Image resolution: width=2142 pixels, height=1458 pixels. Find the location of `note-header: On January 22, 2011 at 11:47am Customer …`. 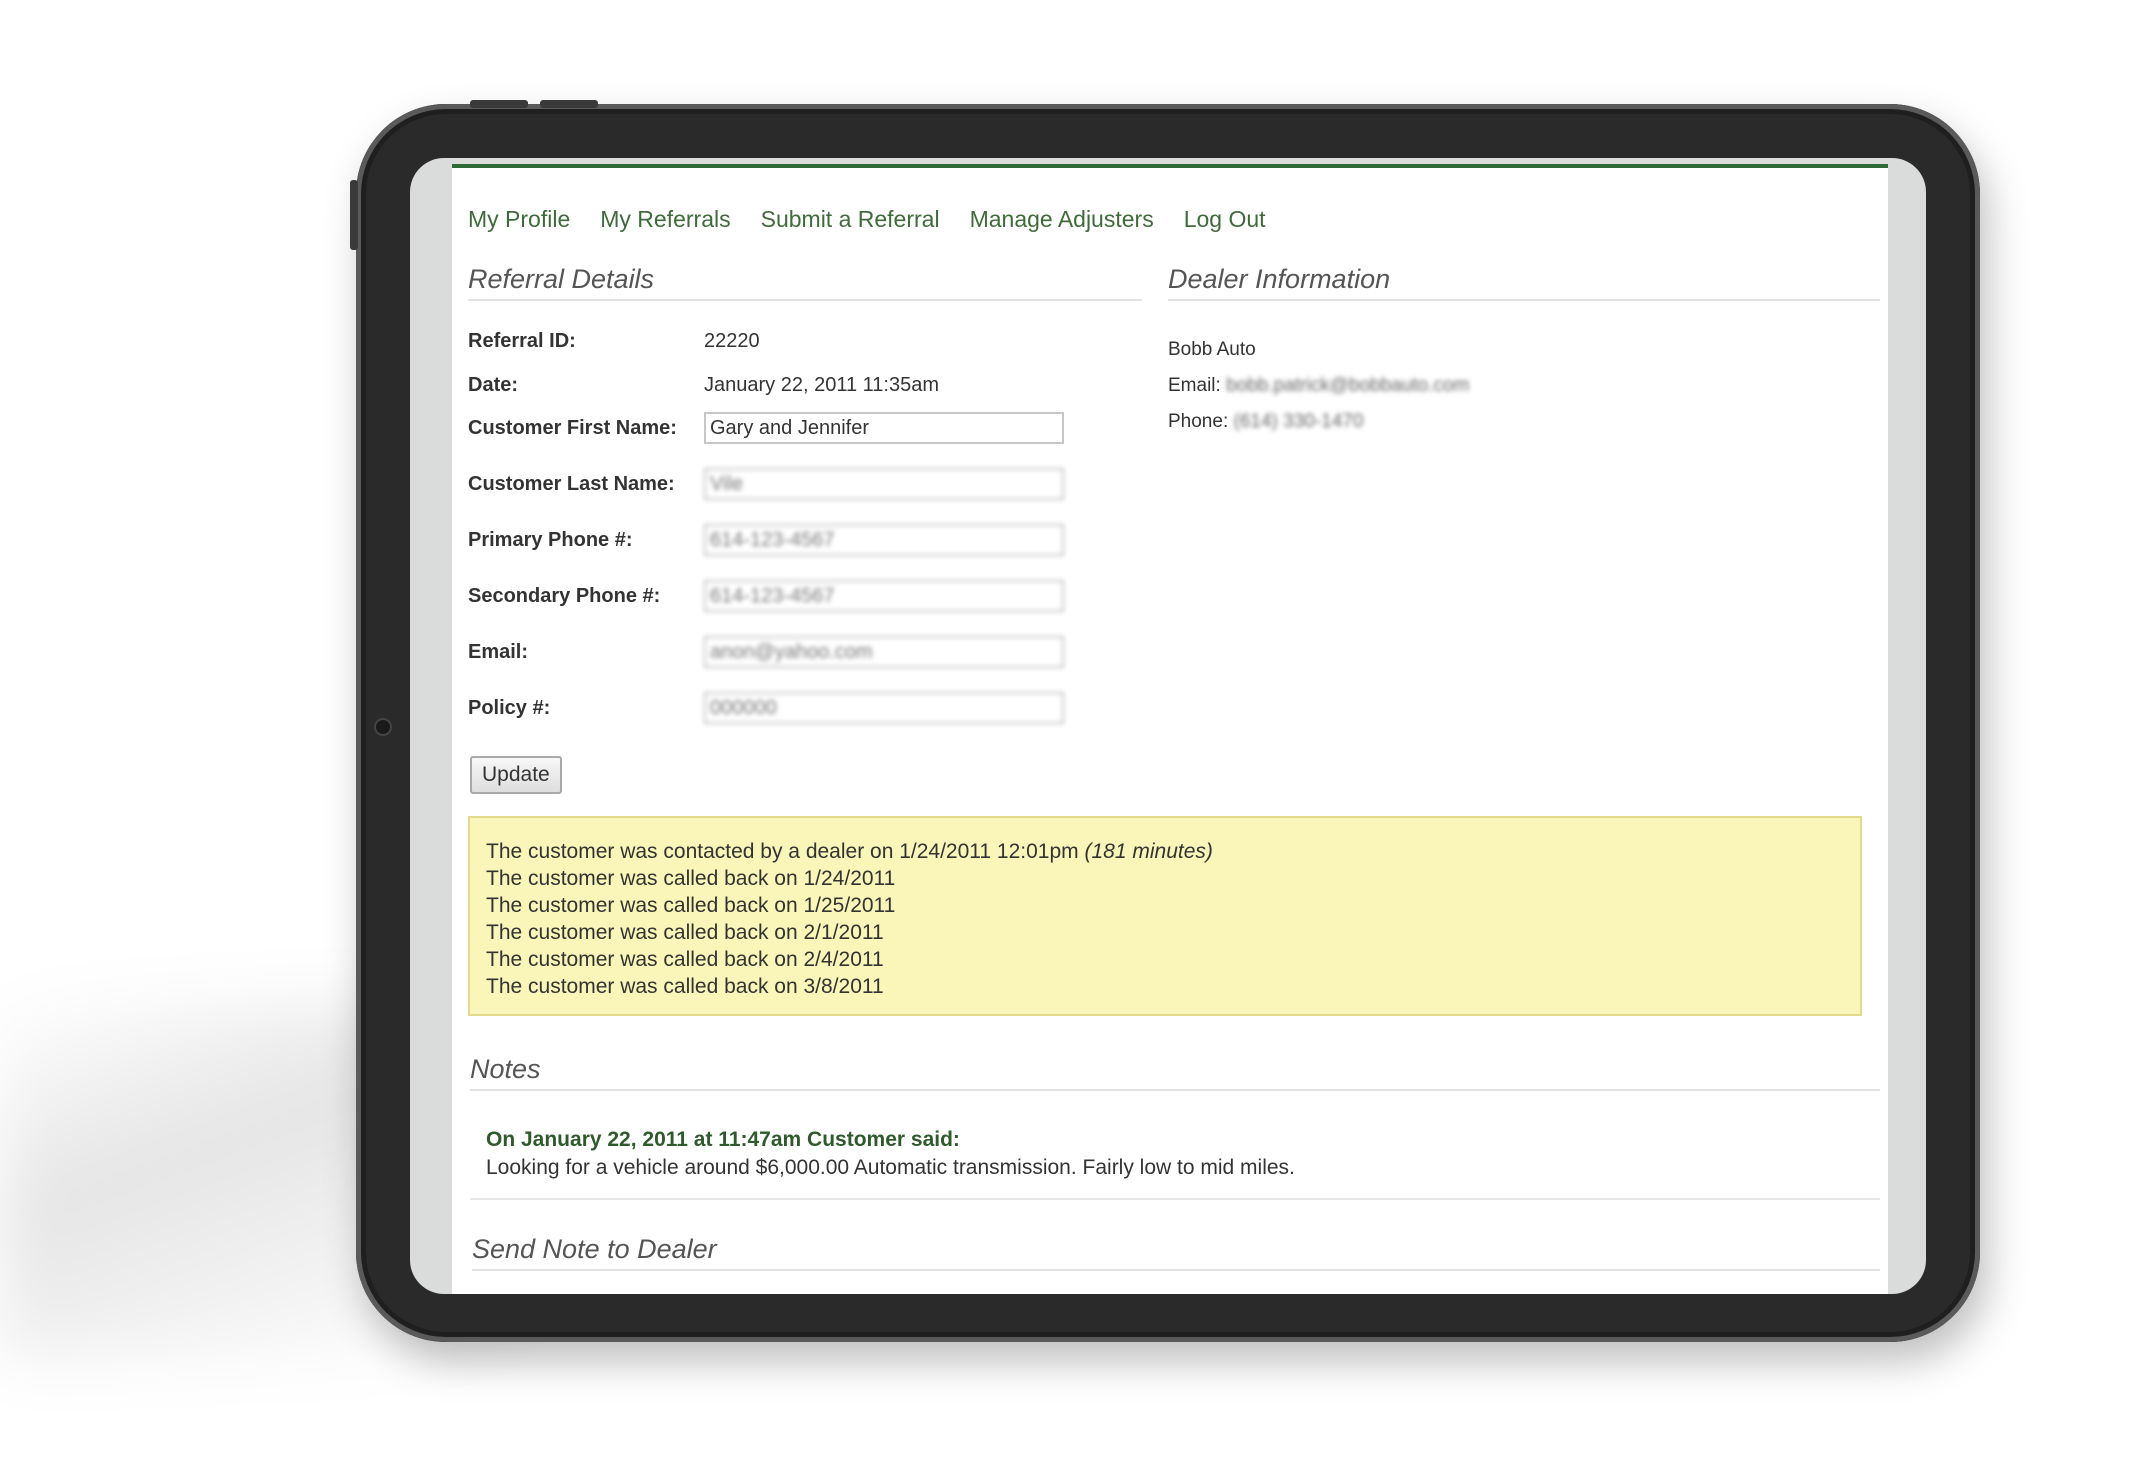

note-header: On January 22, 2011 at 11:47am Customer … is located at coordinates (723, 1139).